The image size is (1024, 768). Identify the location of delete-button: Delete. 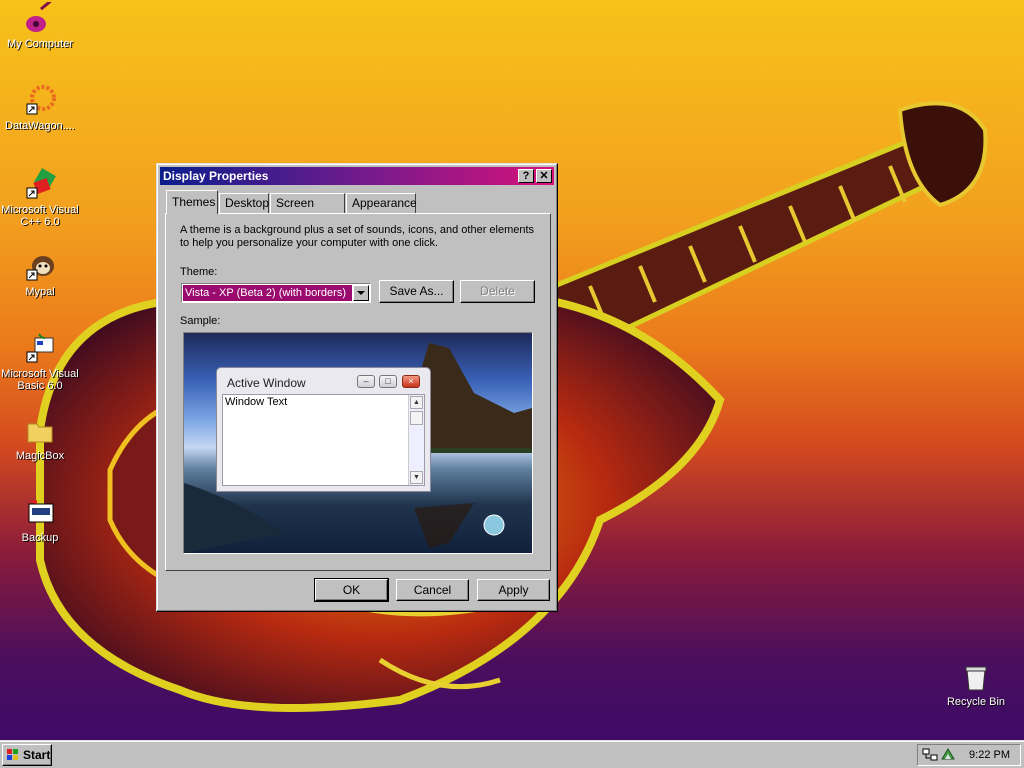
(497, 291).